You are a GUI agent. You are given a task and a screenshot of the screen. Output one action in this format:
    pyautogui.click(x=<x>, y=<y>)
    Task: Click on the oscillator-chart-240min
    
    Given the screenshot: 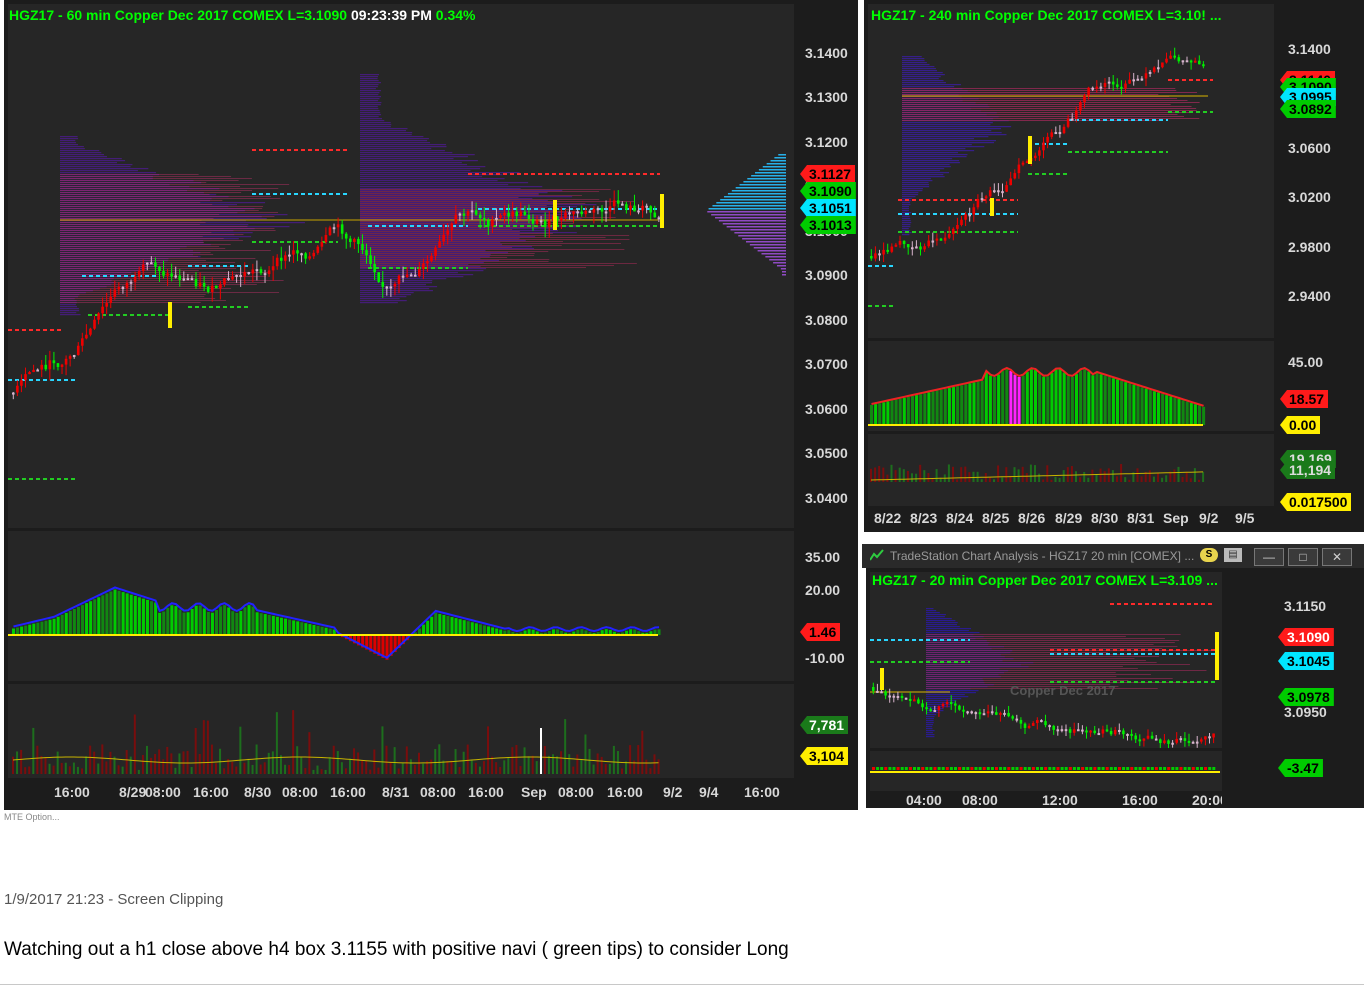 What is the action you would take?
    pyautogui.click(x=1071, y=386)
    